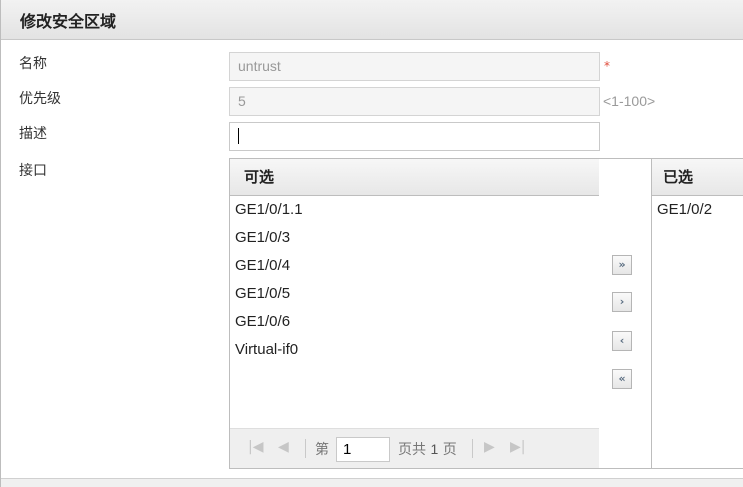 The height and width of the screenshot is (487, 743). Describe the element at coordinates (414, 294) in the screenshot. I see `available-item: GE1/0/5` at that location.